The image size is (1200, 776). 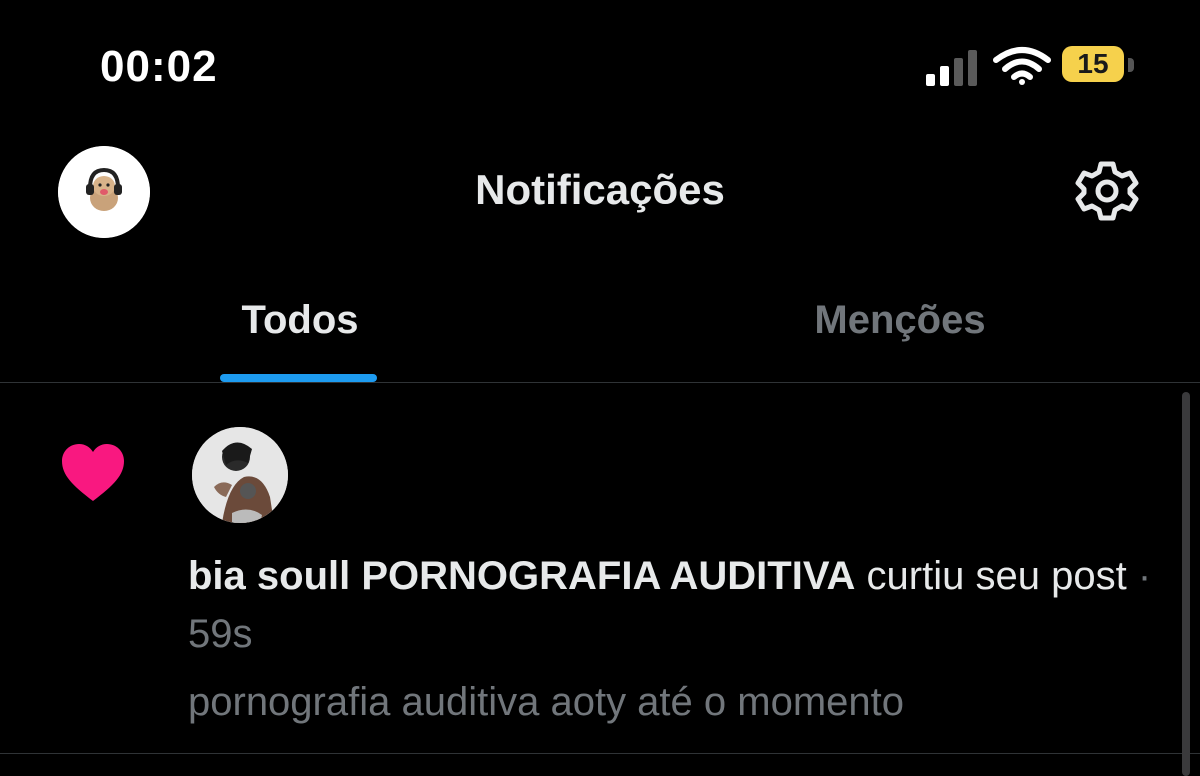 I want to click on battery-icon: 15, so click(x=1093, y=64).